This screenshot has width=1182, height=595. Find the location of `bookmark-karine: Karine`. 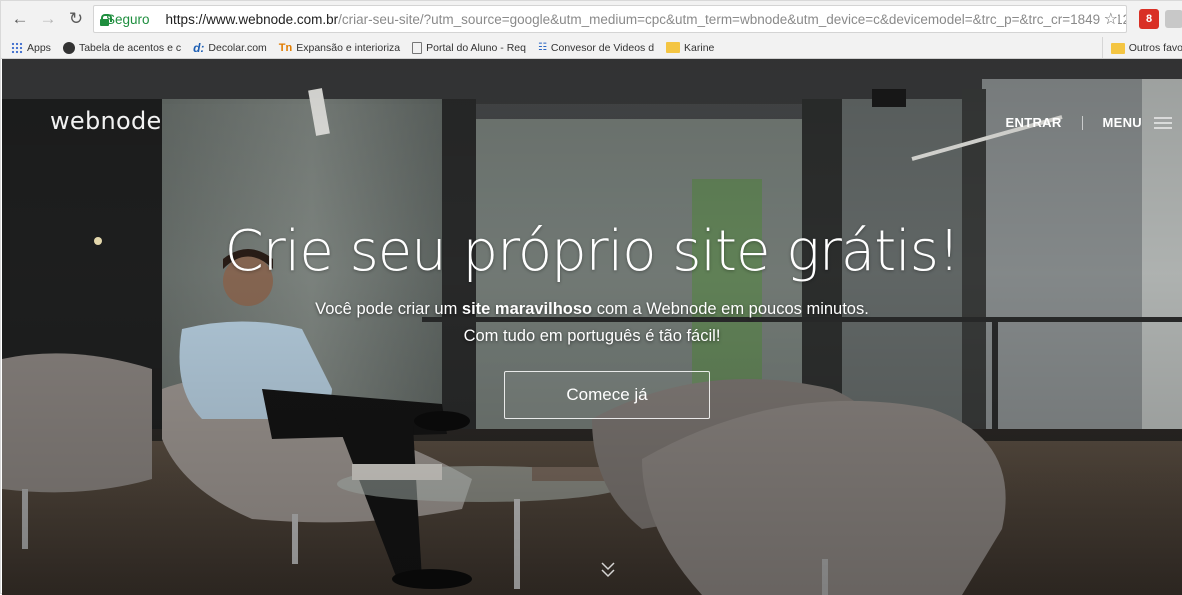

bookmark-karine: Karine is located at coordinates (690, 48).